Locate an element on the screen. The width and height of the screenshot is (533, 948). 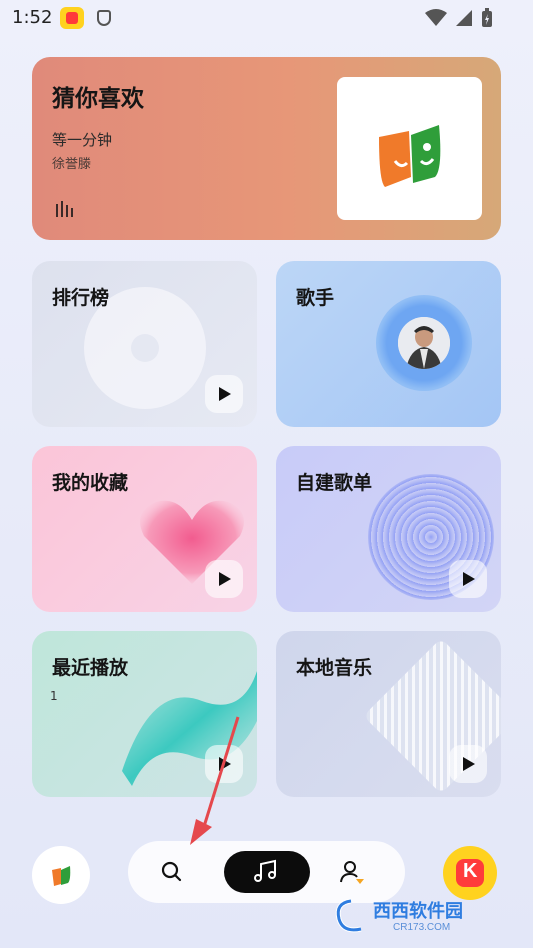
now-playing-cover is located at coordinates (61, 875).